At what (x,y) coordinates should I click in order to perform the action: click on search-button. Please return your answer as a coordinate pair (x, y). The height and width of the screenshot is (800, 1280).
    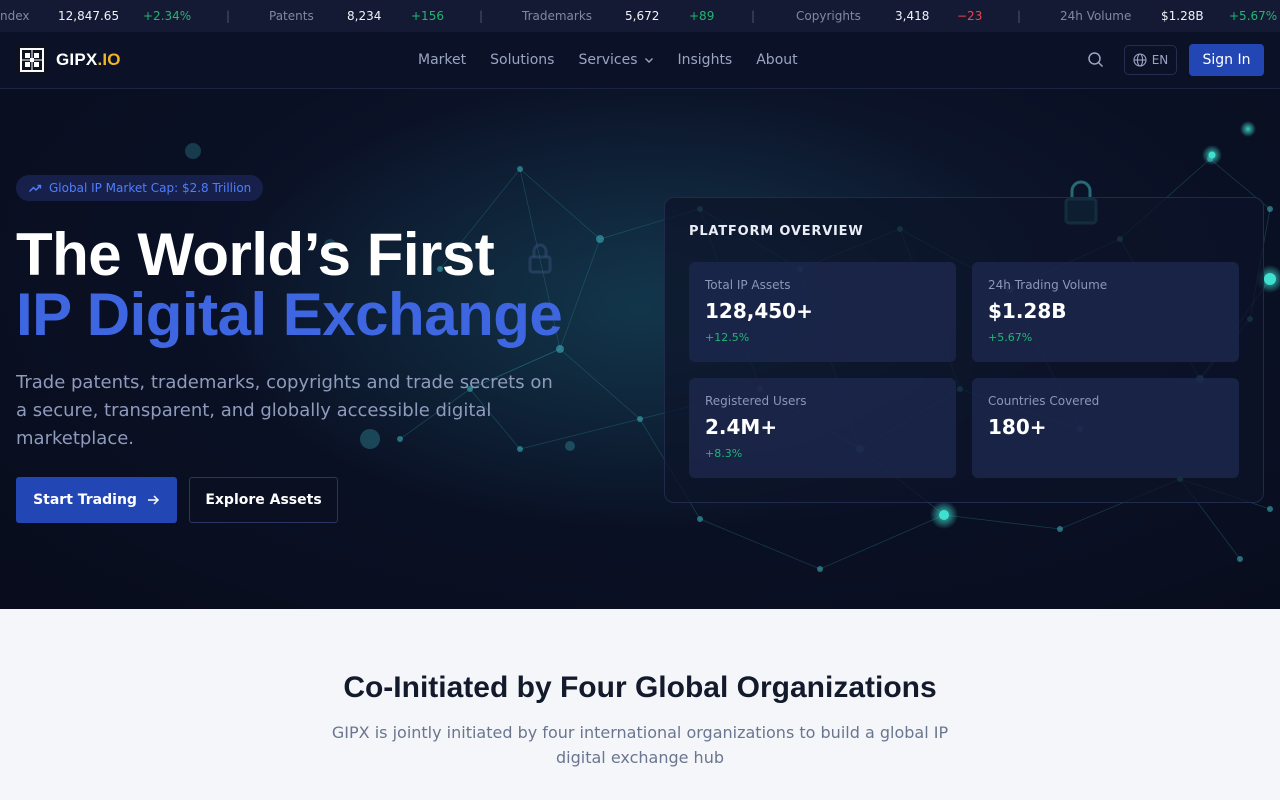
    Looking at the image, I should click on (1096, 60).